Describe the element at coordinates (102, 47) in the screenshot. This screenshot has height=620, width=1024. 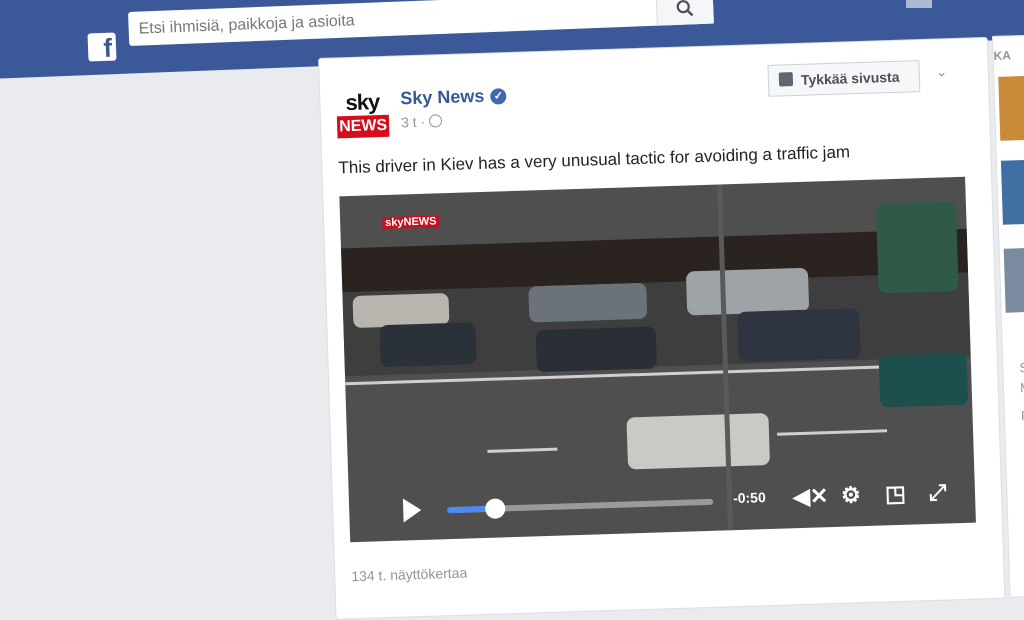
I see `facebook-logo-icon: f` at that location.